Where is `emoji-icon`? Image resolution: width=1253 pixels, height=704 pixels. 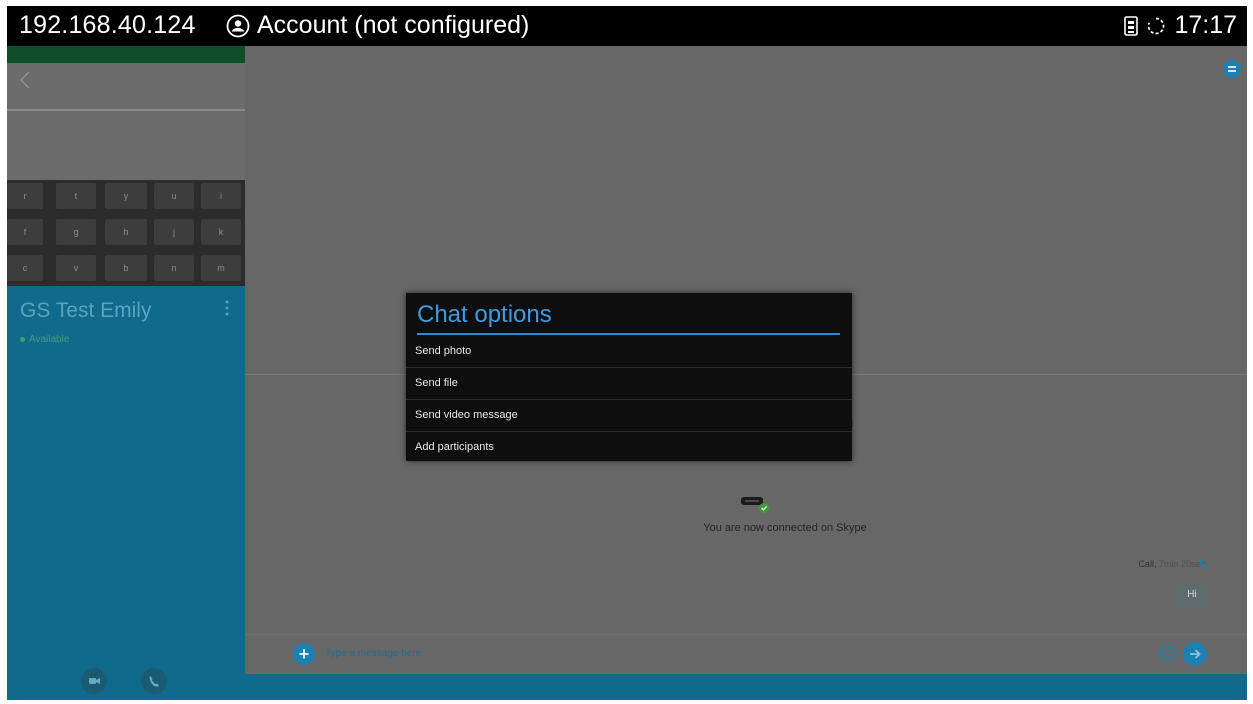
emoji-icon is located at coordinates (1168, 655).